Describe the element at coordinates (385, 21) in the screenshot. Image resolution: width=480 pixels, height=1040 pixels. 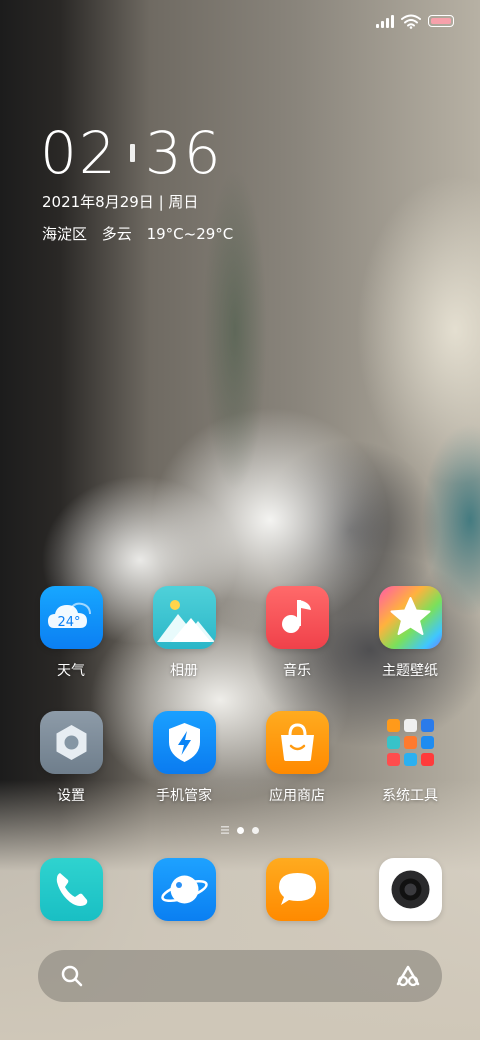
I see `signal-icon` at that location.